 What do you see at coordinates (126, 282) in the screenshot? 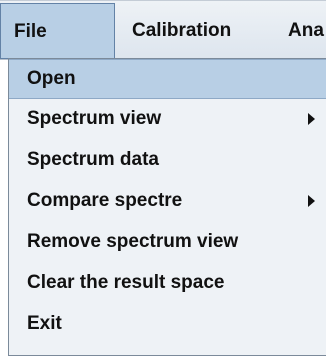
I see `menu-item-label: Clear the result space` at bounding box center [126, 282].